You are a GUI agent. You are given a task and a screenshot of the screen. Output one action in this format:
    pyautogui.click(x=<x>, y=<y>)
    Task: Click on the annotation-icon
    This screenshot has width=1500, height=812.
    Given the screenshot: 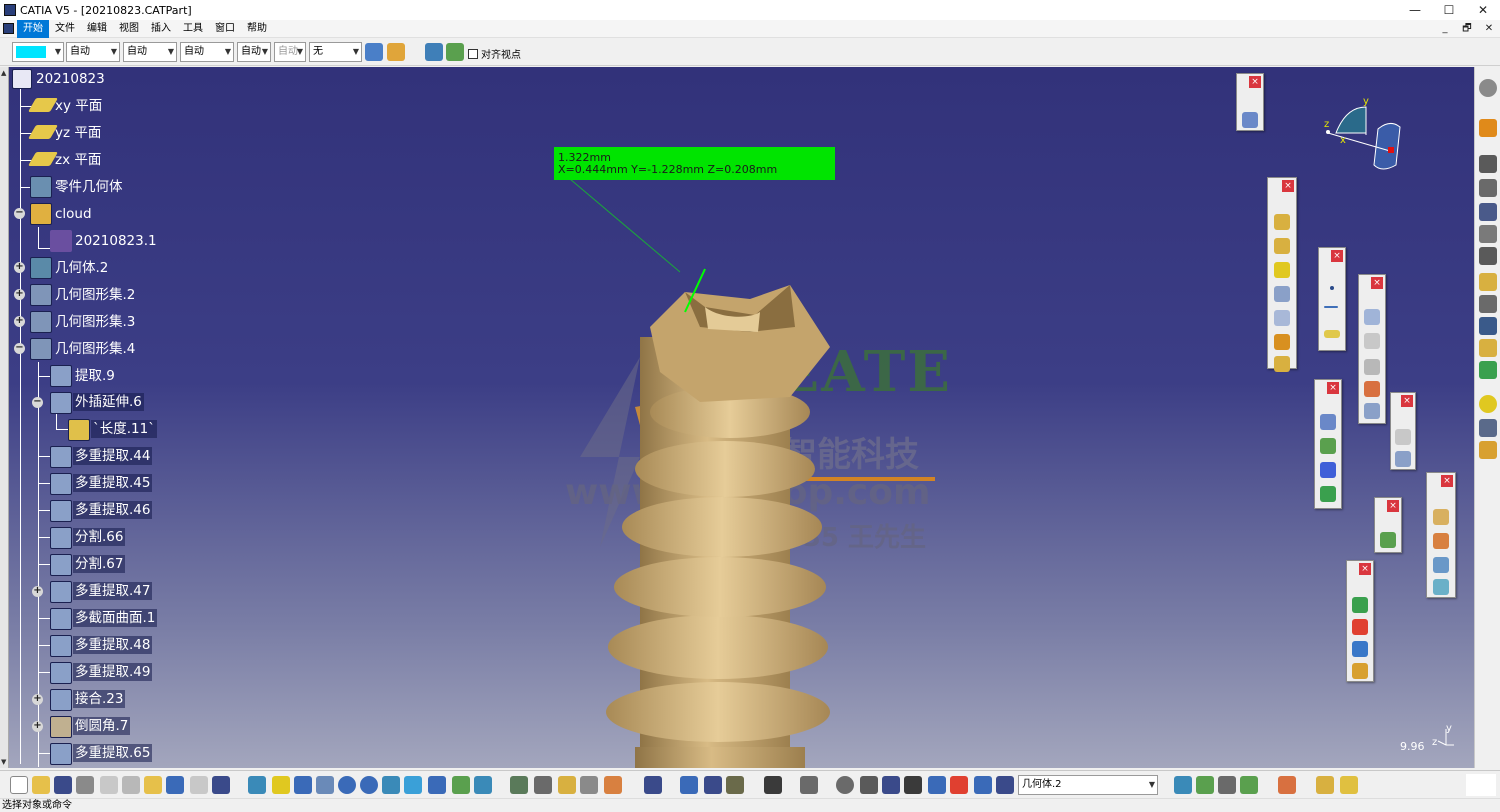 What is the action you would take?
    pyautogui.click(x=1388, y=540)
    